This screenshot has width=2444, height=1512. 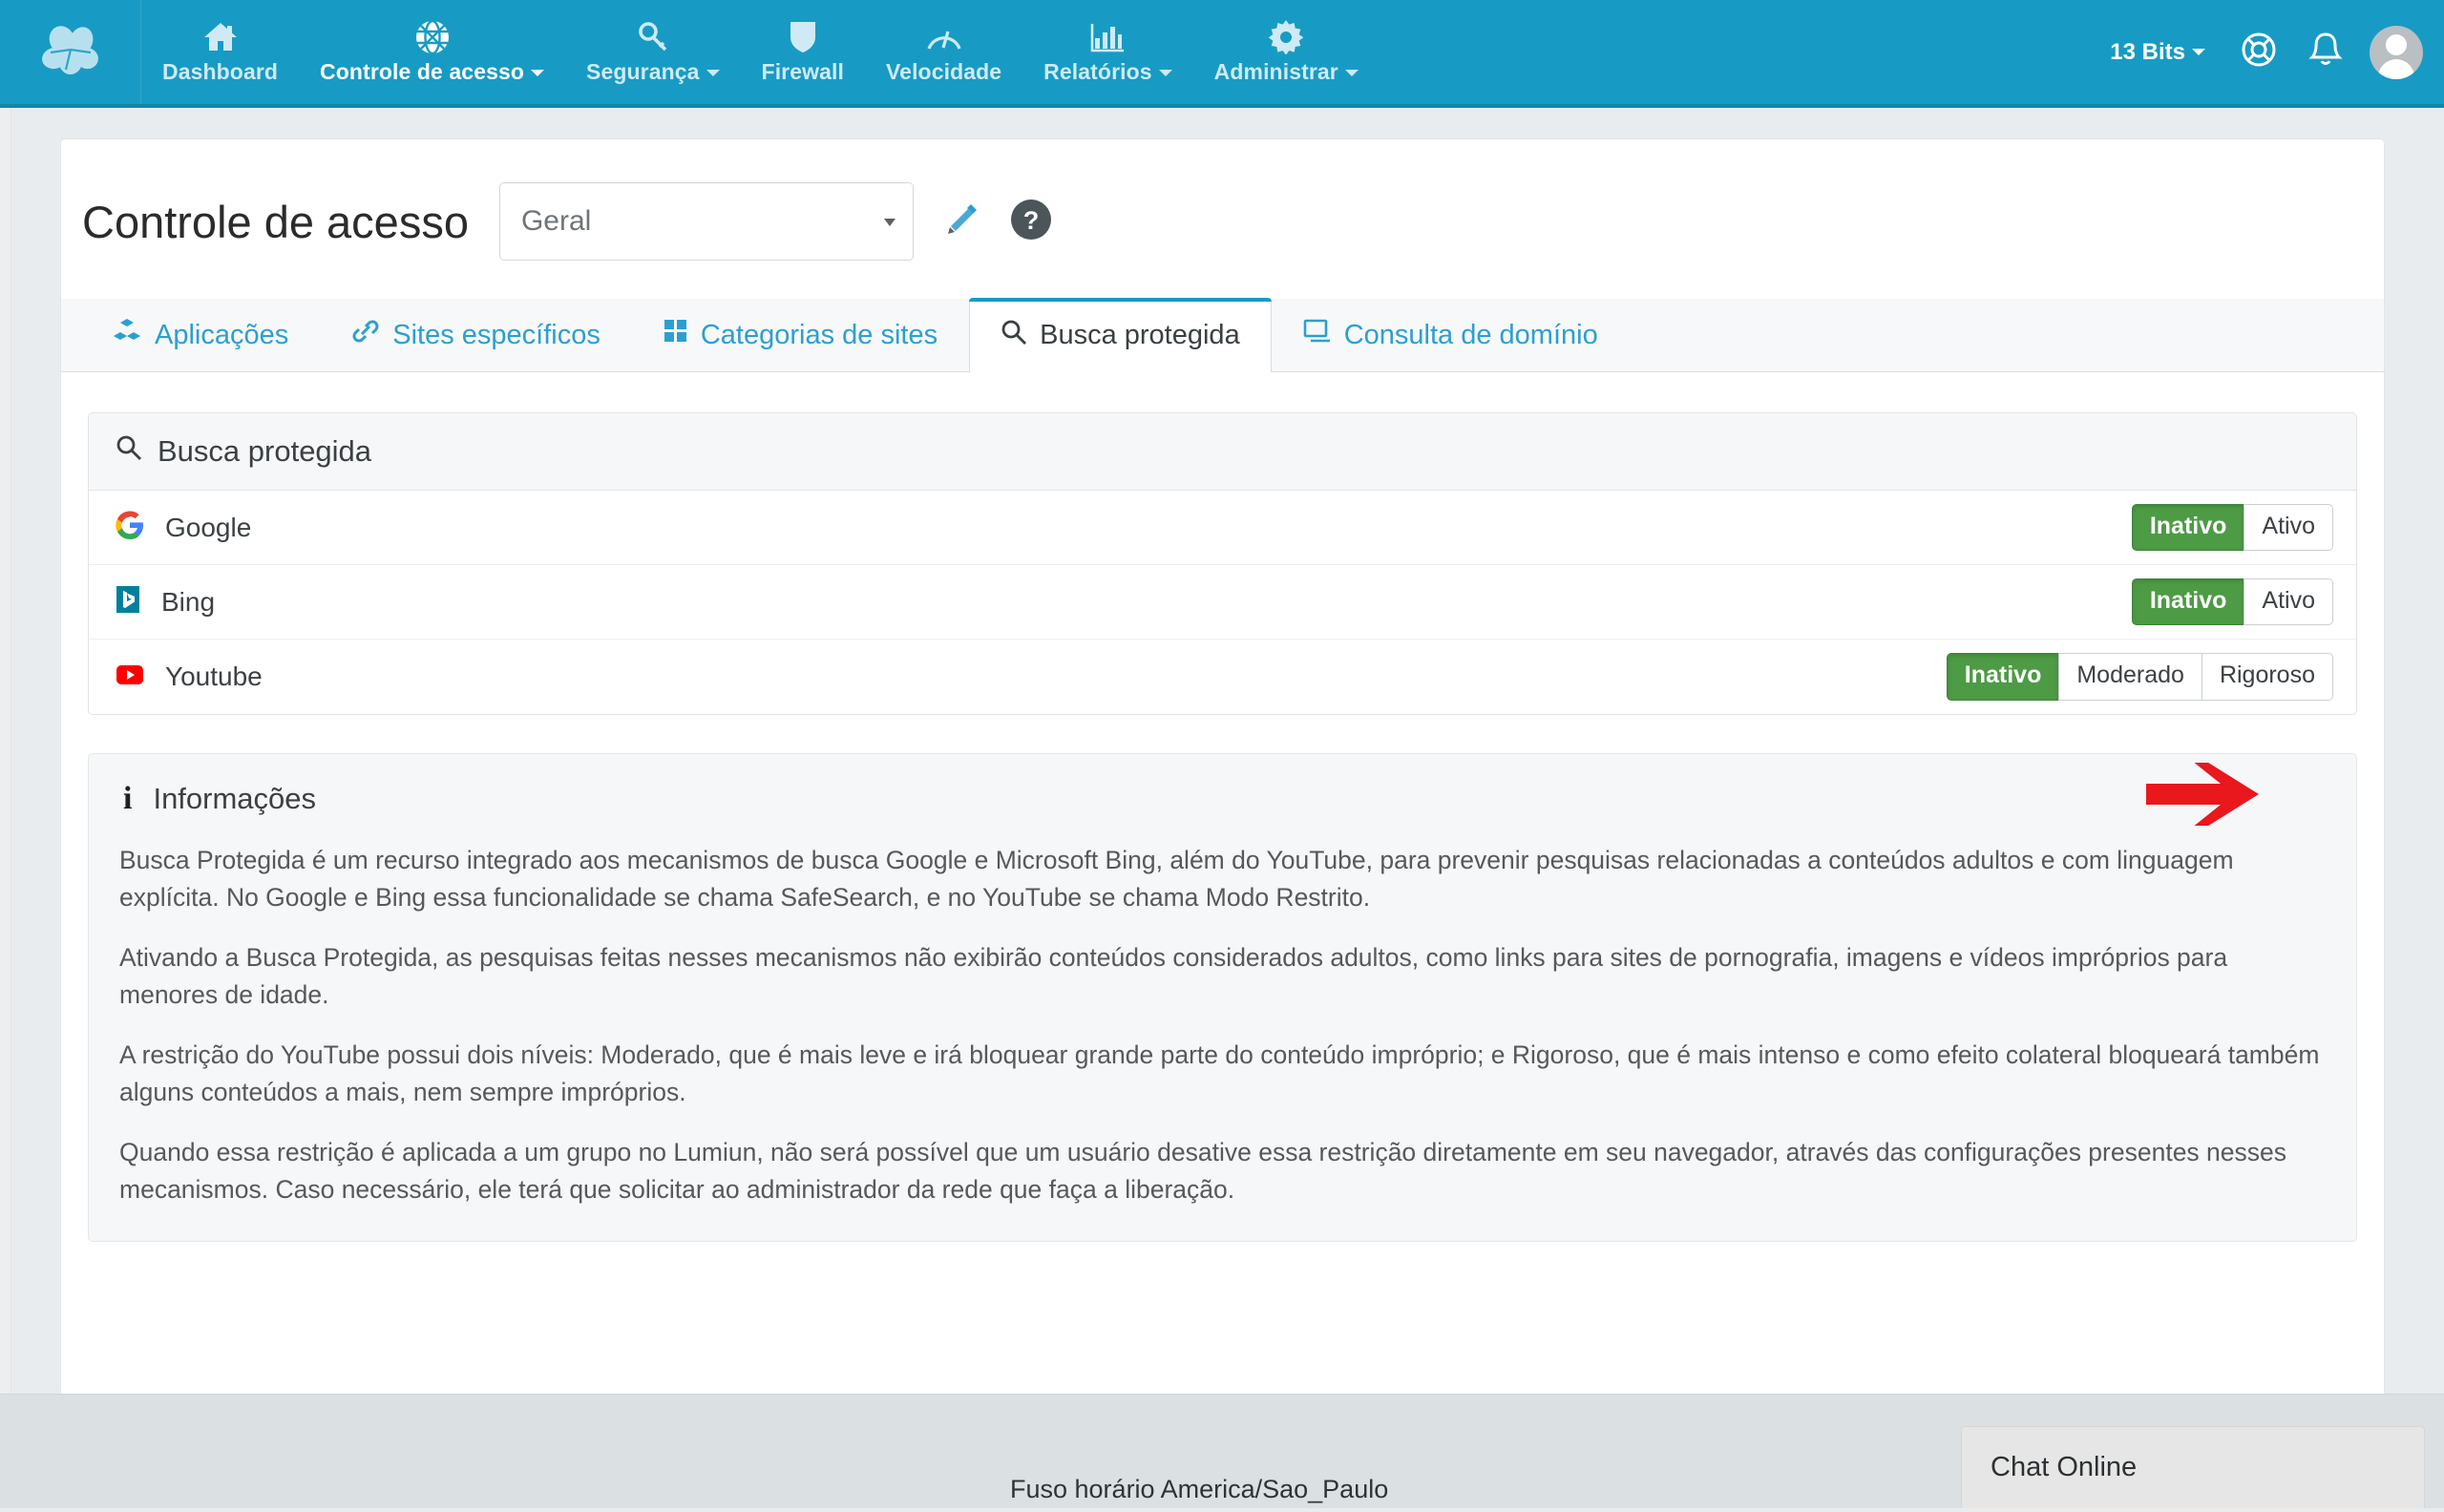 What do you see at coordinates (128, 798) in the screenshot?
I see `info-icon: i` at bounding box center [128, 798].